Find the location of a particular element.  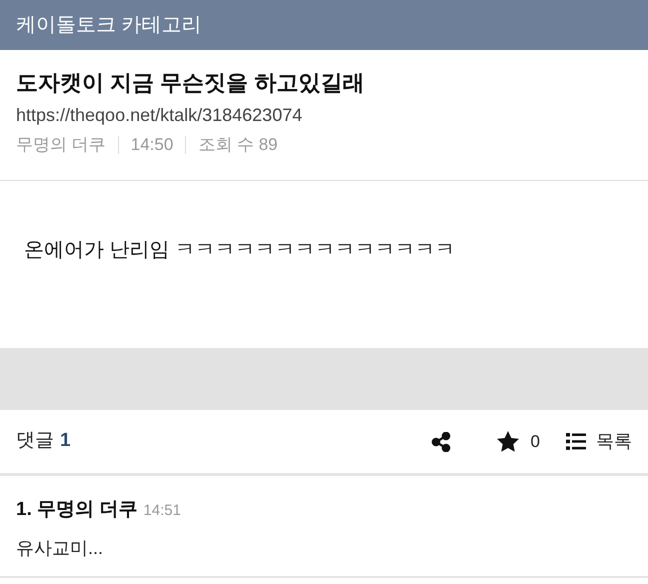

star-count: 0 is located at coordinates (535, 441).